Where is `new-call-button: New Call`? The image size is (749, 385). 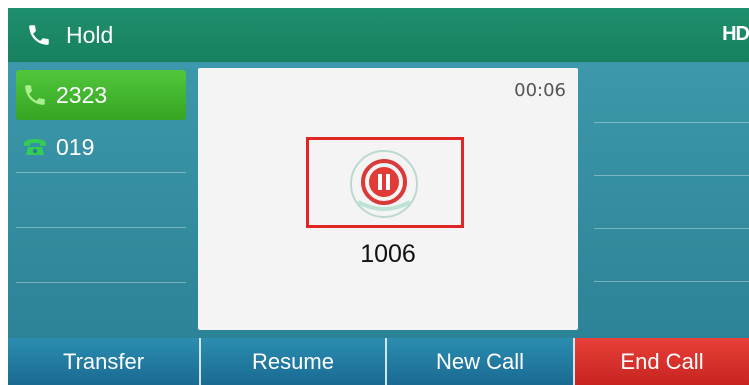 new-call-button: New Call is located at coordinates (481, 361).